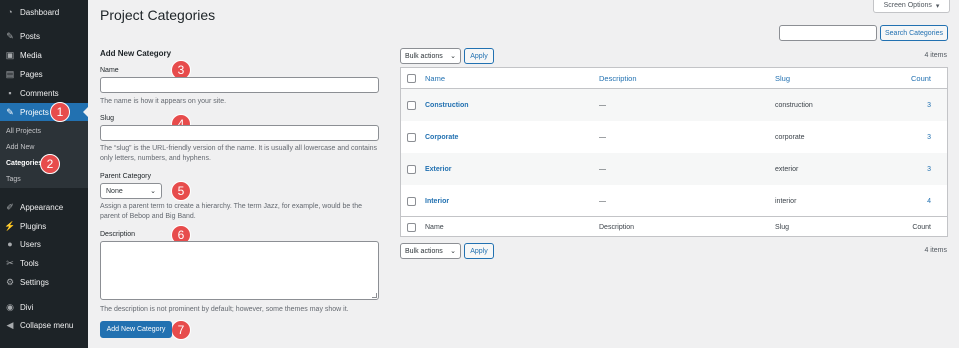 The width and height of the screenshot is (959, 348). What do you see at coordinates (441, 137) in the screenshot?
I see `category-name-link: Corporate` at bounding box center [441, 137].